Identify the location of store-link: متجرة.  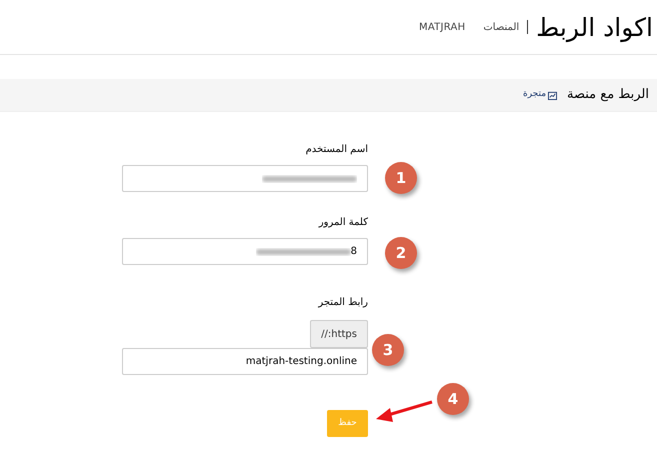
(534, 95).